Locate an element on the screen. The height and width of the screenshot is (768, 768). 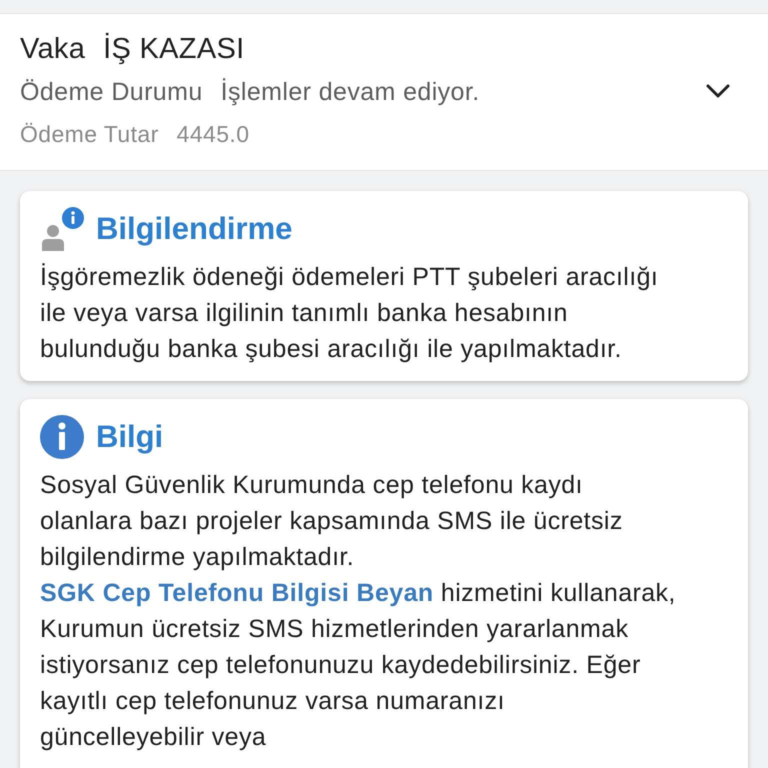
field-label: Ödeme Tutar is located at coordinates (89, 134).